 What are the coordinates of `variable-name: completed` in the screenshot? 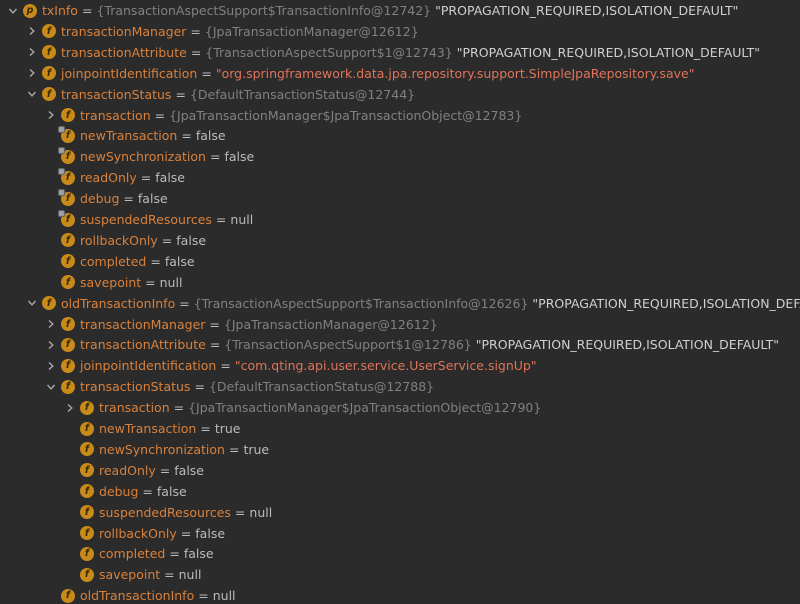 It's located at (132, 554).